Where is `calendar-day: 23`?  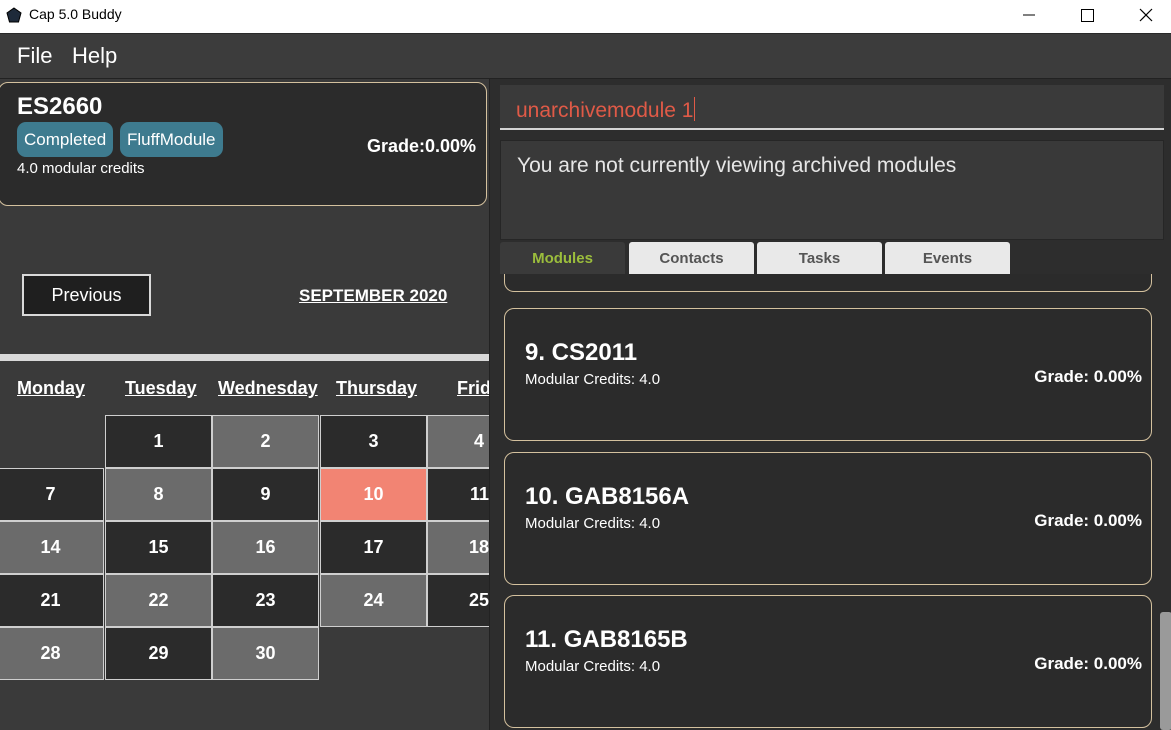 calendar-day: 23 is located at coordinates (265, 600).